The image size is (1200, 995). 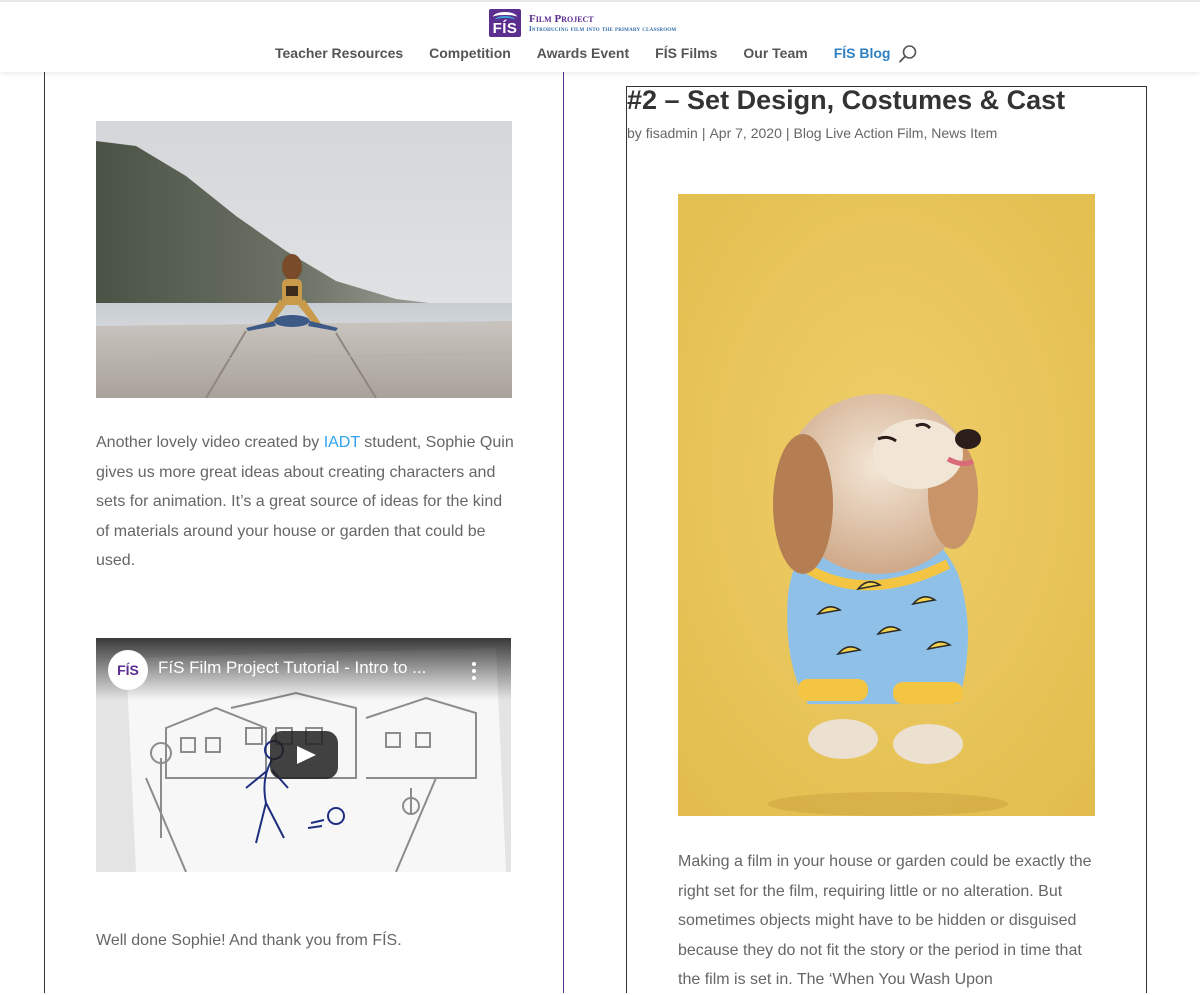 I want to click on channel-avatar-text: FÍS, so click(x=128, y=670).